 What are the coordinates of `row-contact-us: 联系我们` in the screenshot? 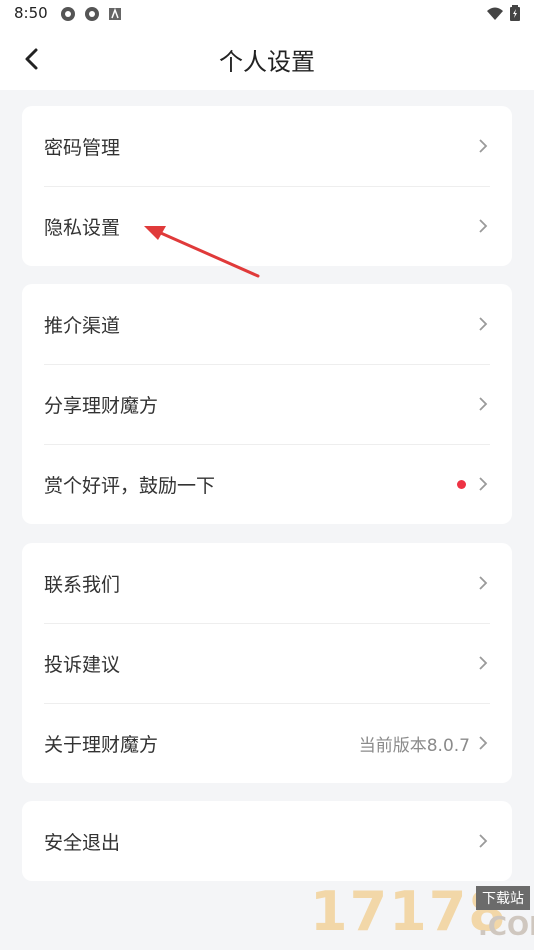 It's located at (267, 583).